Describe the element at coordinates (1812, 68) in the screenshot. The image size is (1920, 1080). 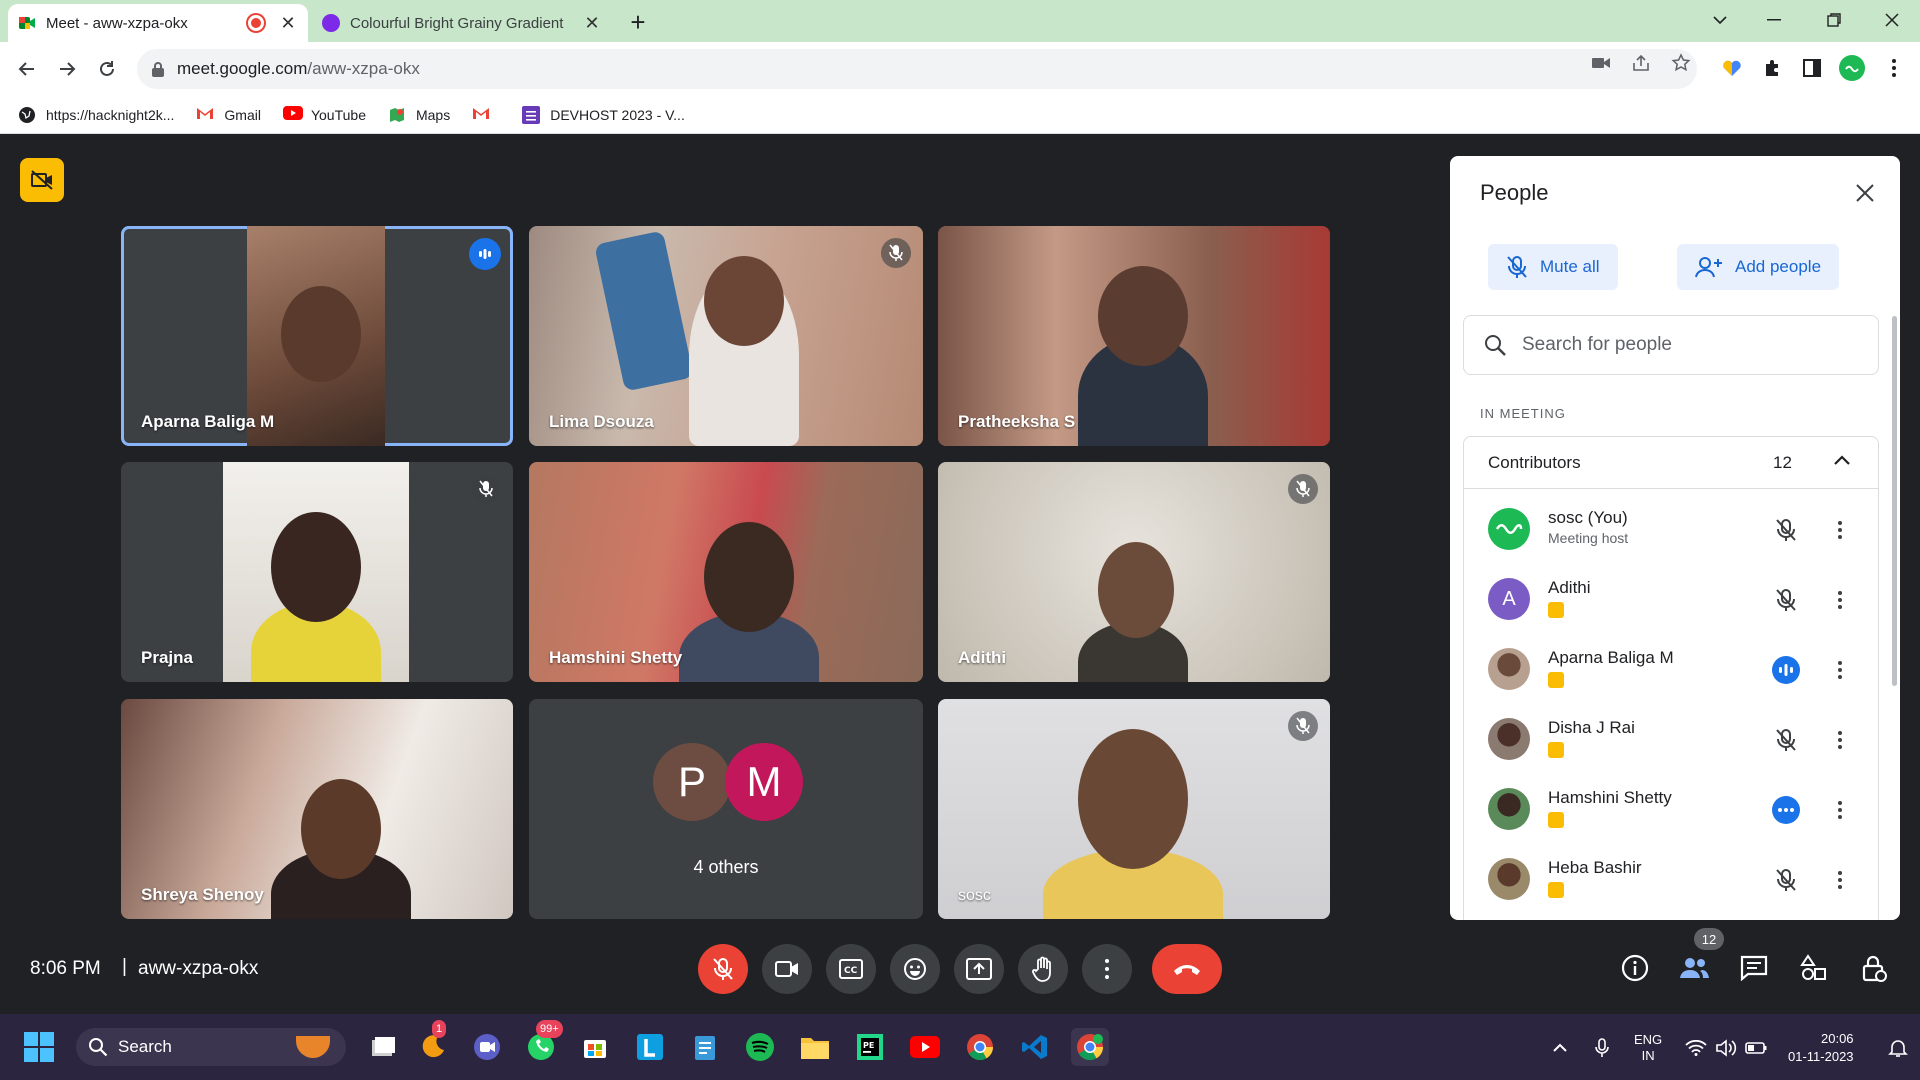
I see `side-panel-icon` at that location.